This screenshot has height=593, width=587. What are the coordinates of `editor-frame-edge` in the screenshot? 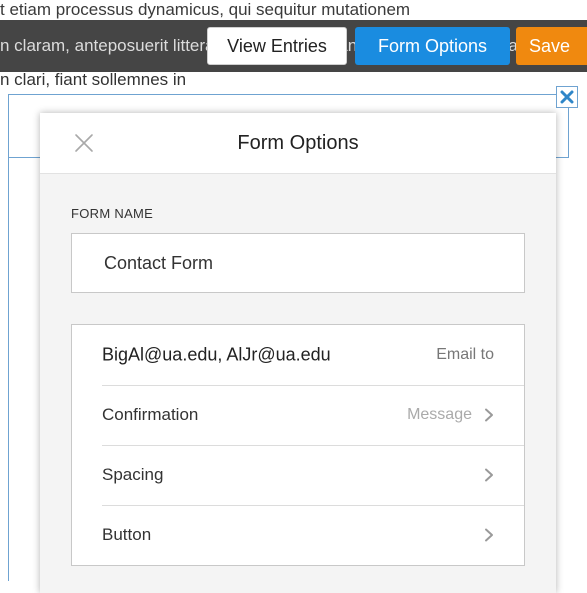 It's located at (8, 337).